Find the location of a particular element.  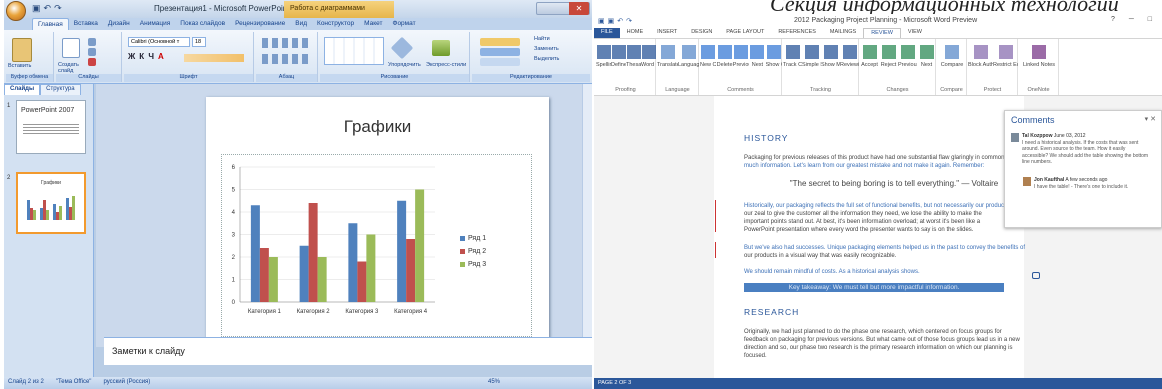

pp-tab: Рецензирование is located at coordinates (260, 24).